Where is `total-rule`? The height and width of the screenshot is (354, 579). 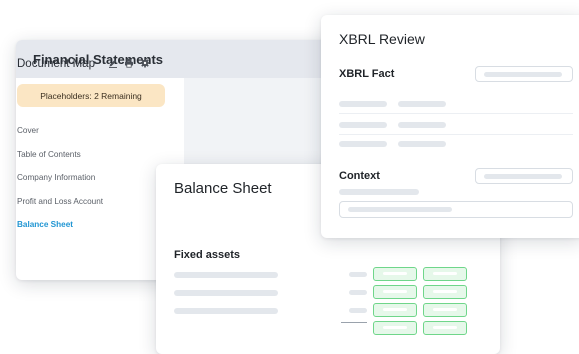
total-rule is located at coordinates (354, 322).